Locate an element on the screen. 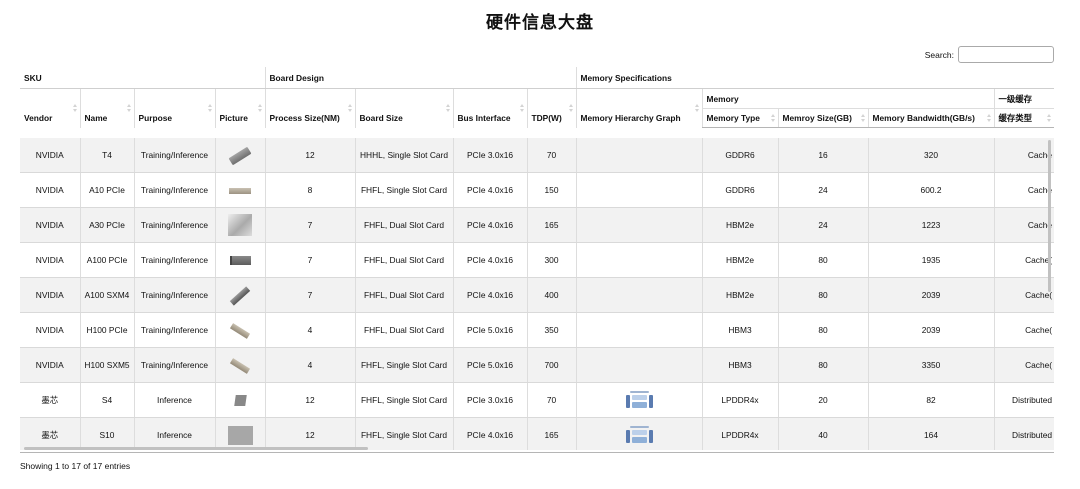  horizontal-scrollbar is located at coordinates (537, 449).